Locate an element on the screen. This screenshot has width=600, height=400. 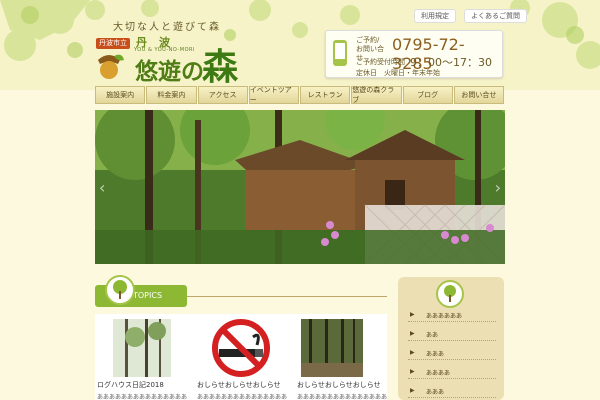
topics-divider is located at coordinates (287, 296).